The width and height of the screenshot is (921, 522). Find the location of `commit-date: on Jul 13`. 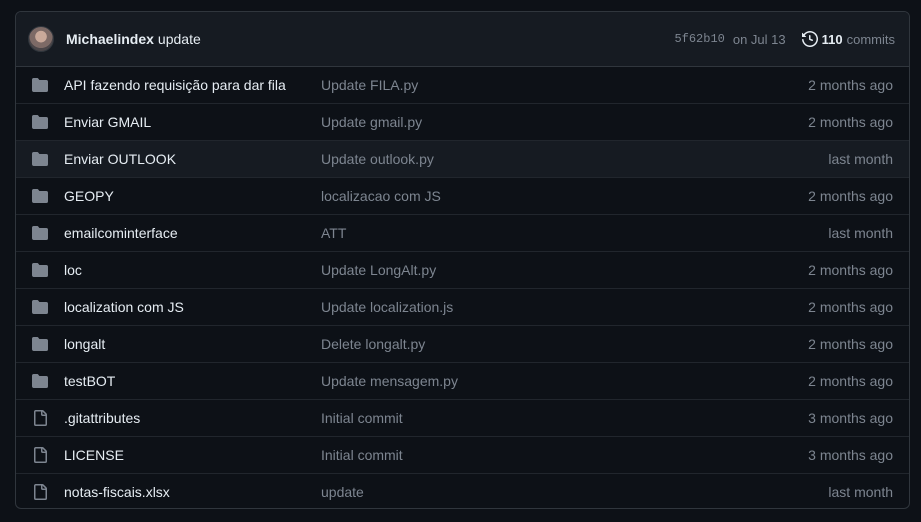

commit-date: on Jul 13 is located at coordinates (759, 39).